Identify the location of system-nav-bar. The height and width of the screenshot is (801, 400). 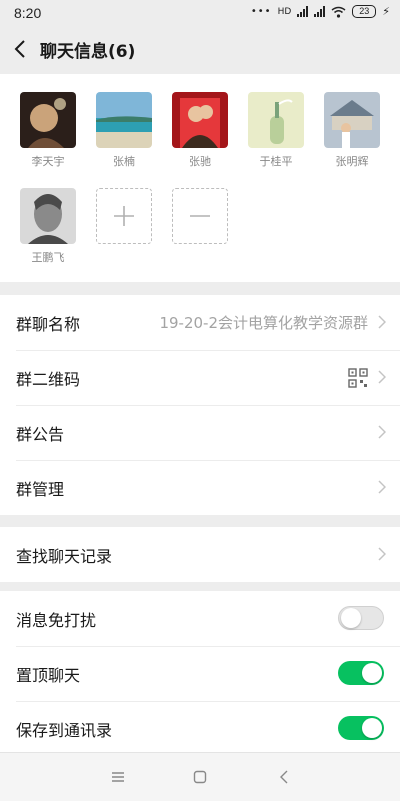
(200, 776).